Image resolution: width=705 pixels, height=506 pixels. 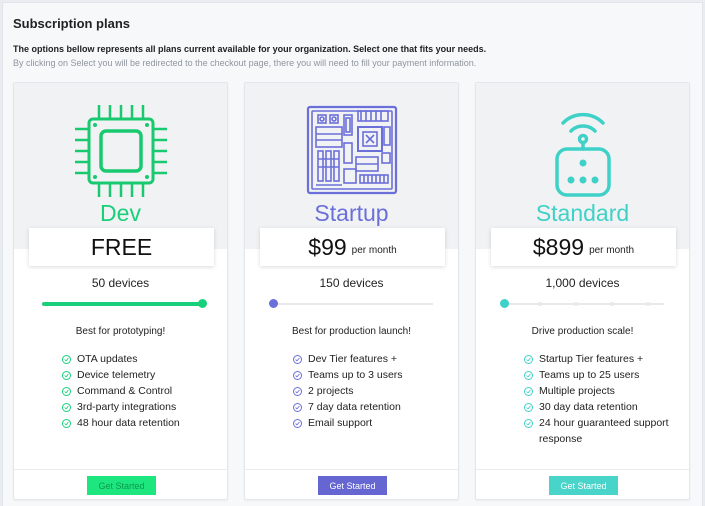 I want to click on feature-text: Device telemetry, so click(x=116, y=375).